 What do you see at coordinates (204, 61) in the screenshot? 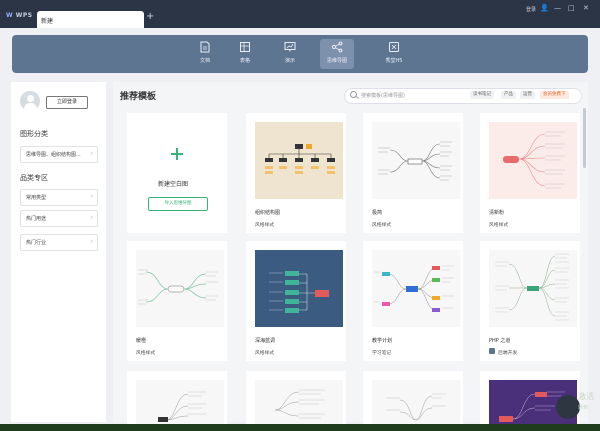
I see `toolbar-doc-label: 文档` at bounding box center [204, 61].